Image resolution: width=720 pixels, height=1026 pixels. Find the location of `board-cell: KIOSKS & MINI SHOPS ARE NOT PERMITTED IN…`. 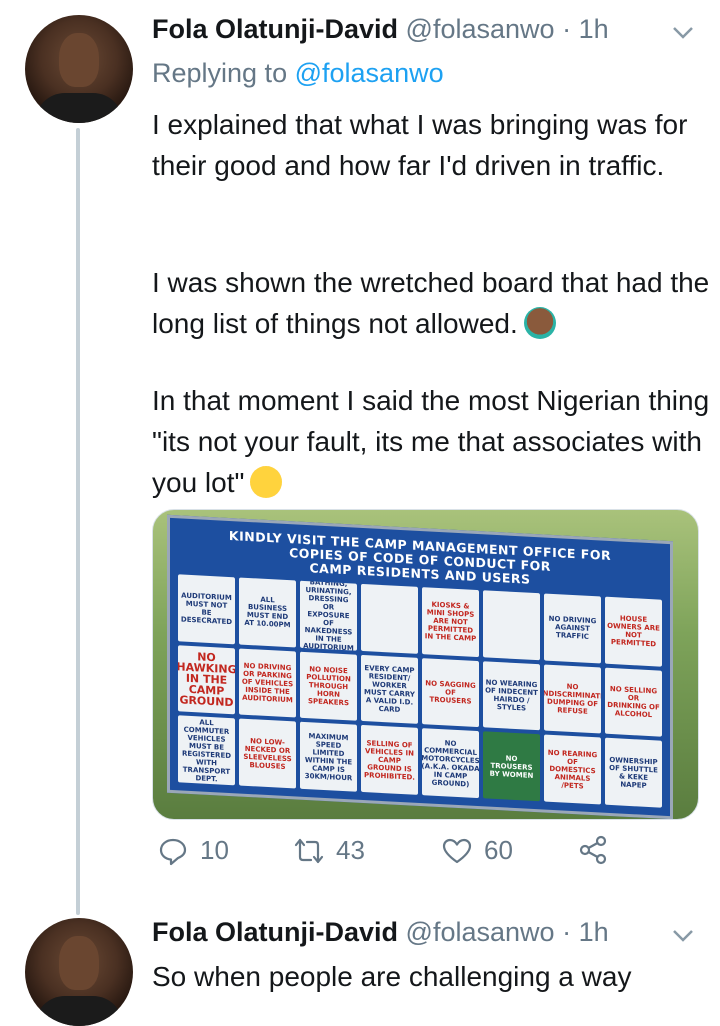

board-cell: KIOSKS & MINI SHOPS ARE NOT PERMITTED IN… is located at coordinates (450, 622).